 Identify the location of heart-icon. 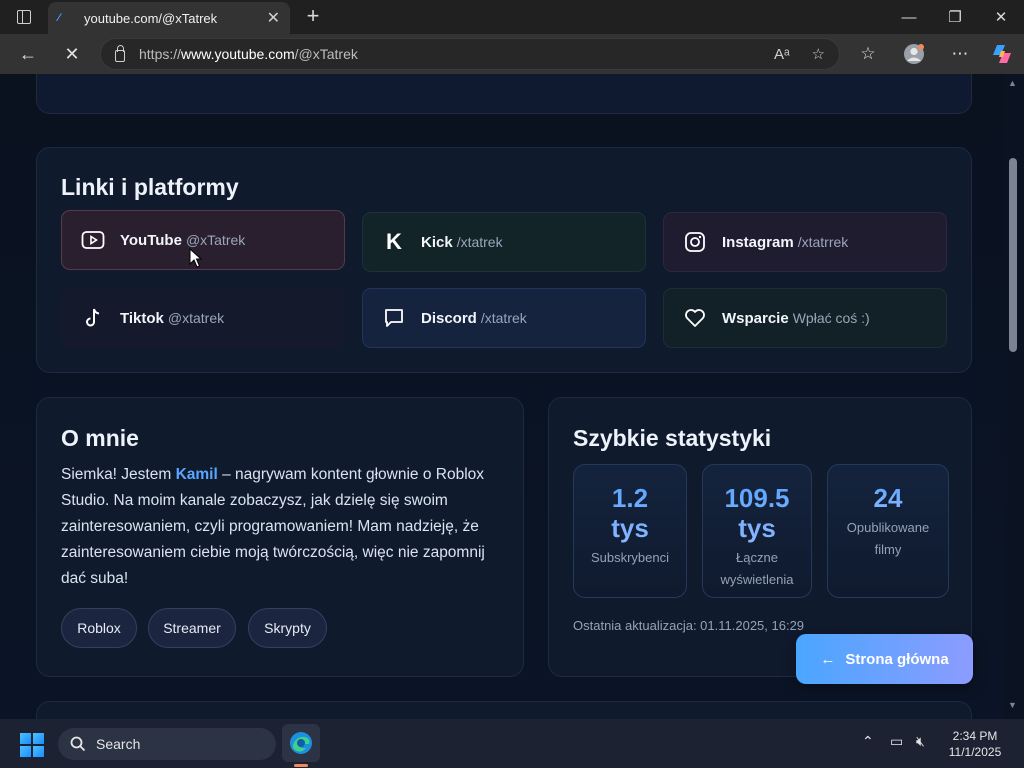
(695, 318).